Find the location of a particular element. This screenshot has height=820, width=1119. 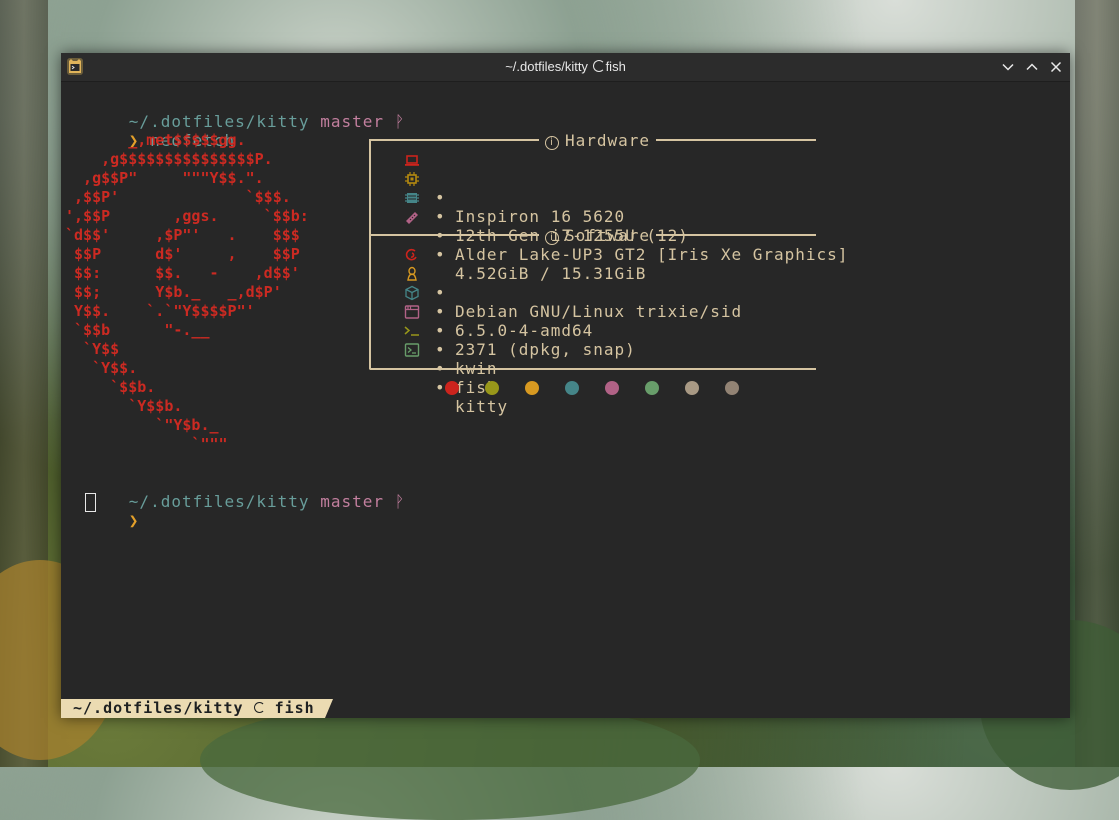

terminal-icon is located at coordinates (412, 350).